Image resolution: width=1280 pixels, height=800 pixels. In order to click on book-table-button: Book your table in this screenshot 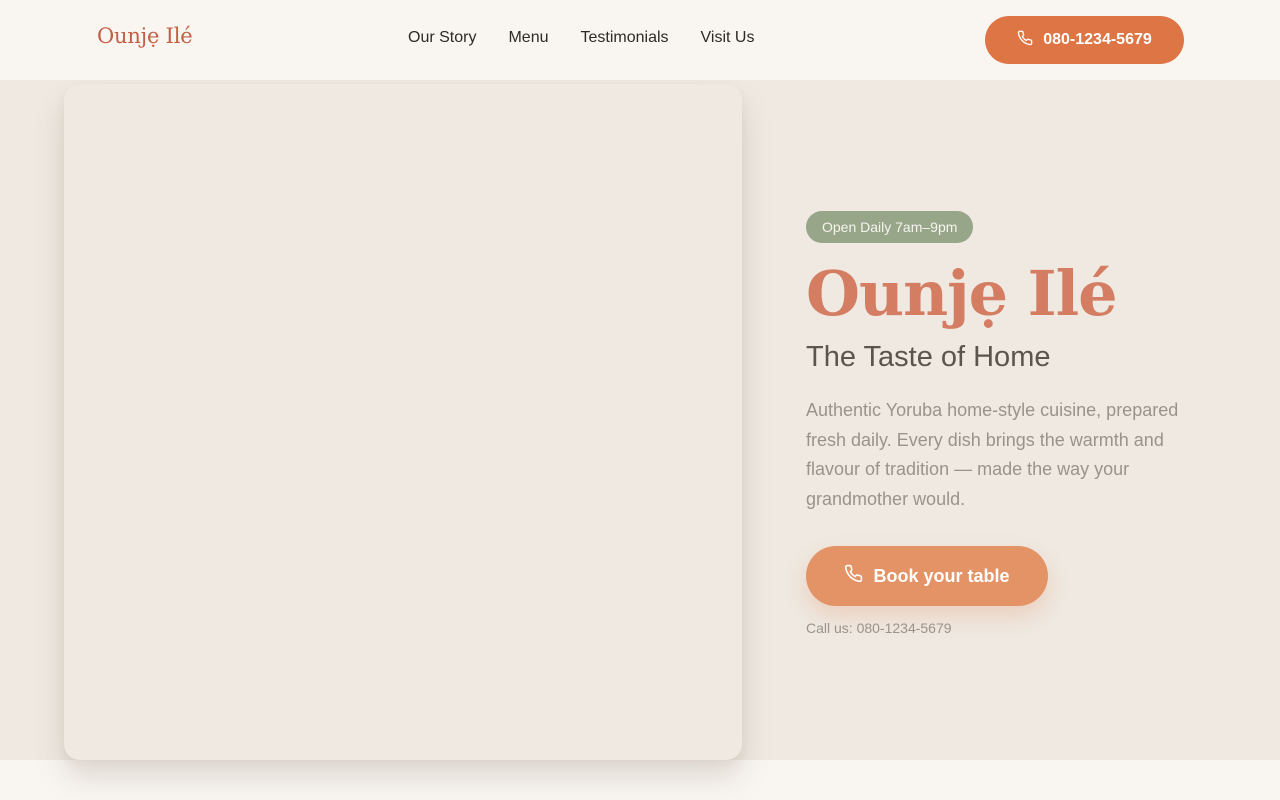, I will do `click(927, 576)`.